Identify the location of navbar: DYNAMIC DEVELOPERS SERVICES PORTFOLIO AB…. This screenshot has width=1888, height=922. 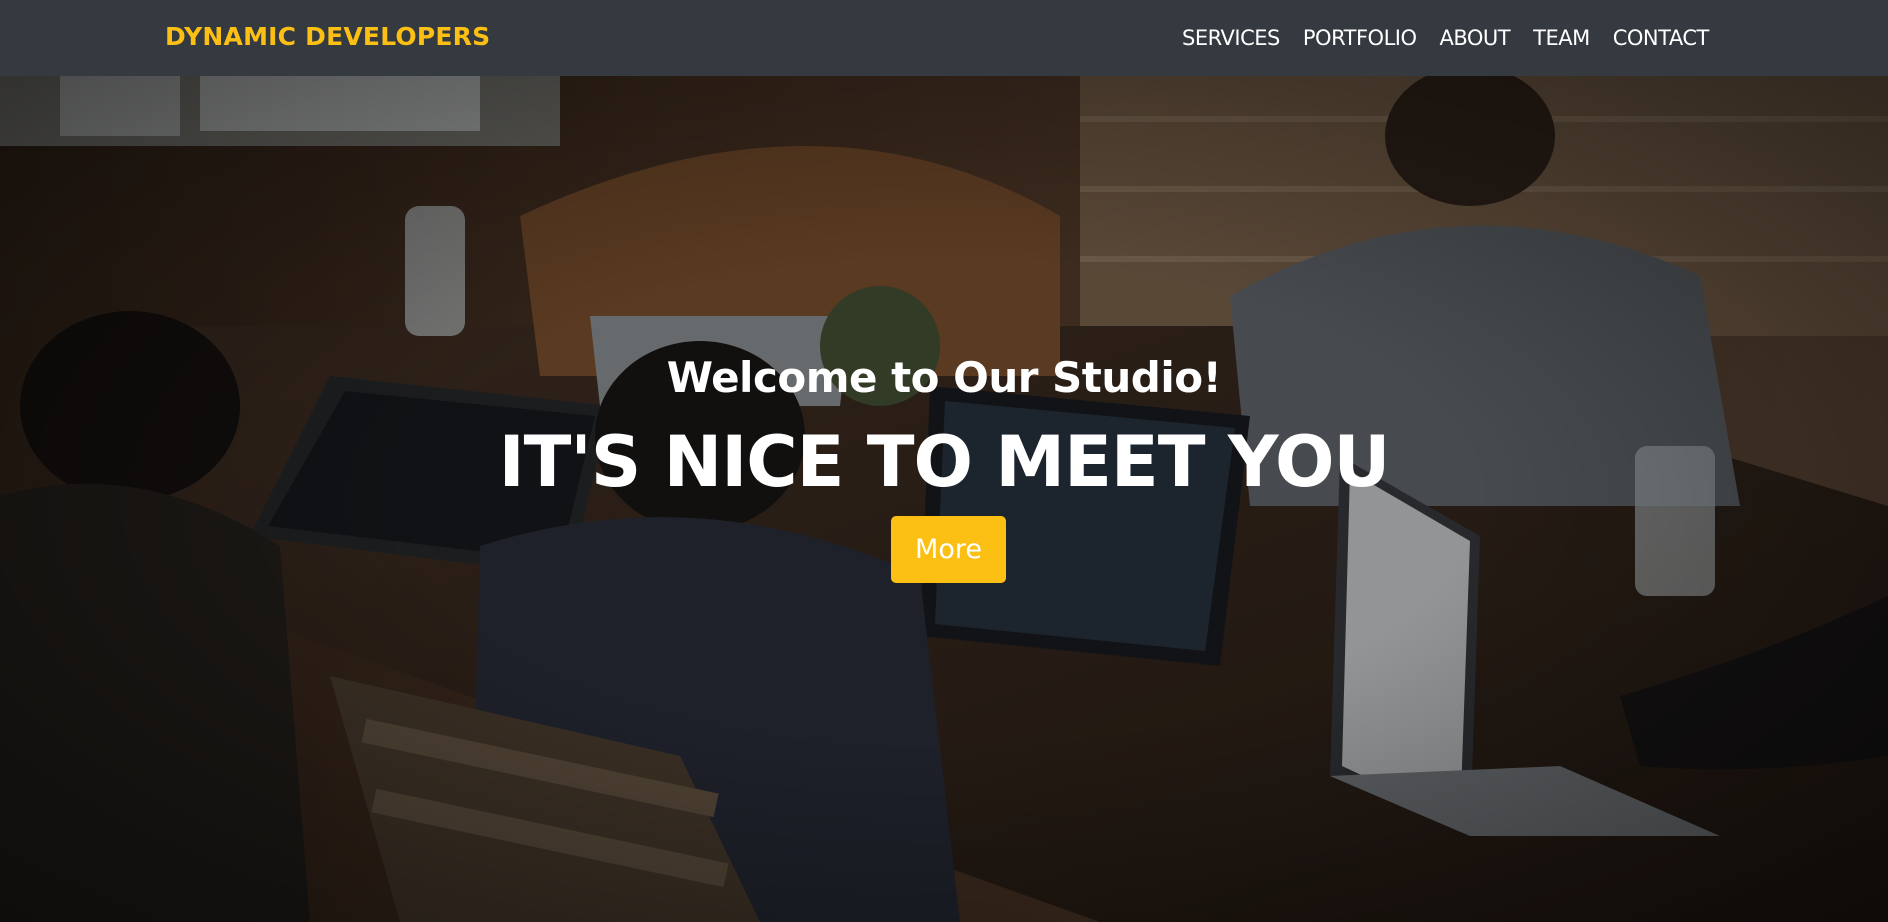
(944, 38).